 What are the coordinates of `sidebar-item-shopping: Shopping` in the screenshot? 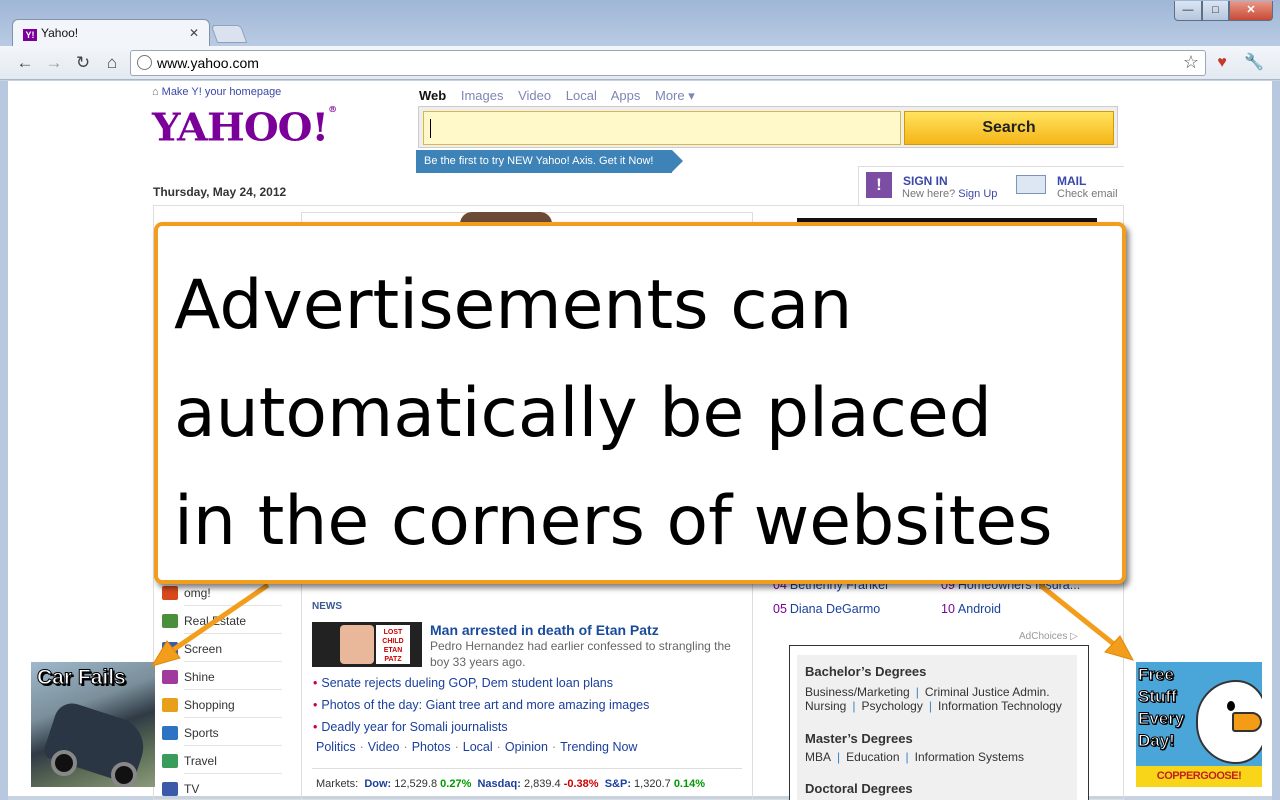 It's located at (222, 707).